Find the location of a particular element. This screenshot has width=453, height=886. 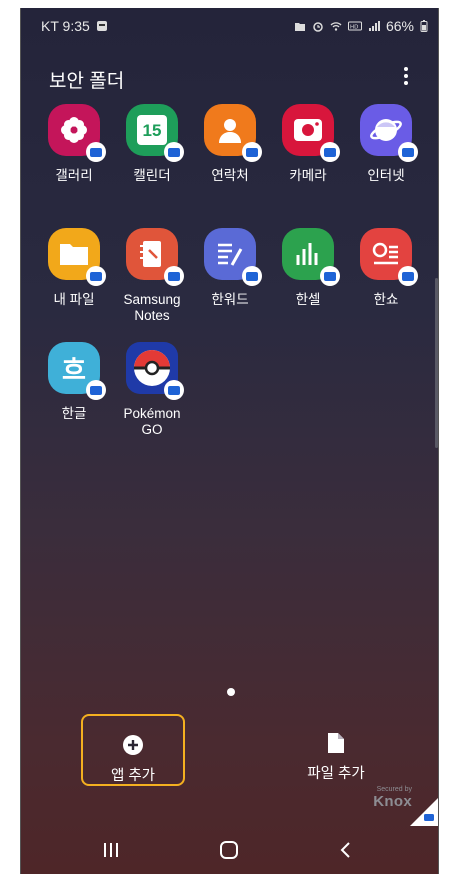

knox-brand-text: Knox is located at coordinates (392, 801).